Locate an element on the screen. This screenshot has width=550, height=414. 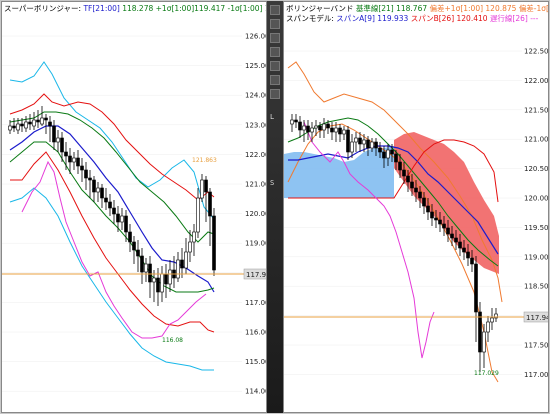
left-y-tick-label: 116.000 is located at coordinates (256, 333).